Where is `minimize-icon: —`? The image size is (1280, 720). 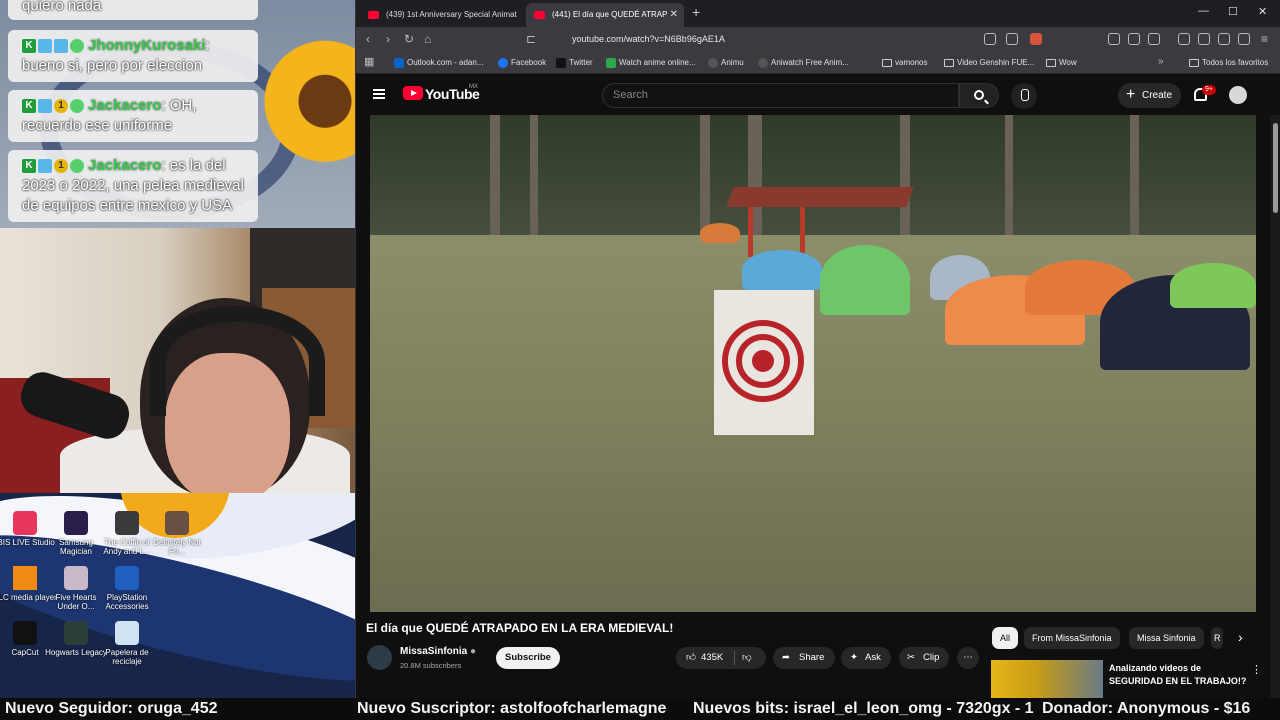 minimize-icon: — is located at coordinates (1203, 11).